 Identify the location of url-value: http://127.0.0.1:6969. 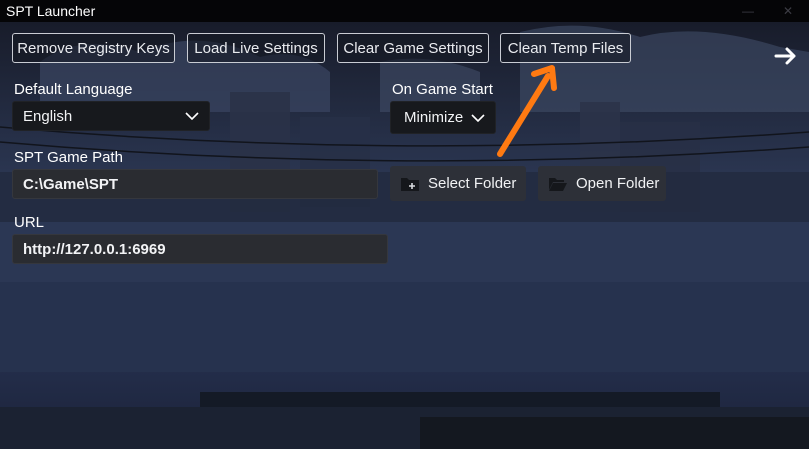
(94, 249).